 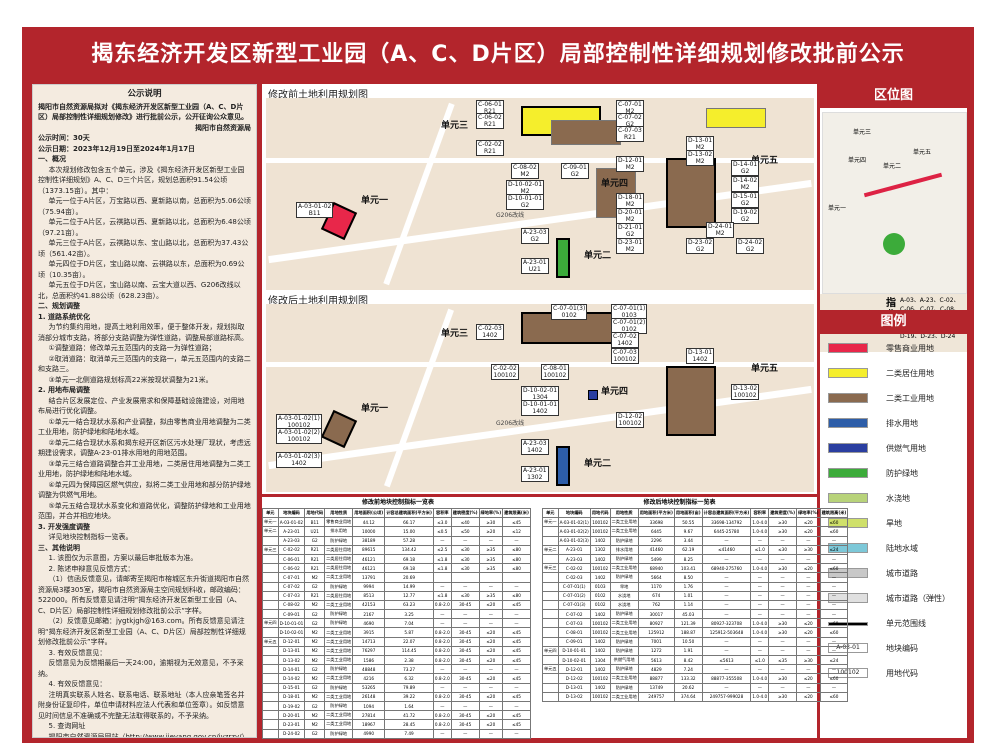 I want to click on parcel-code: D-14-01 G2, so click(x=745, y=168).